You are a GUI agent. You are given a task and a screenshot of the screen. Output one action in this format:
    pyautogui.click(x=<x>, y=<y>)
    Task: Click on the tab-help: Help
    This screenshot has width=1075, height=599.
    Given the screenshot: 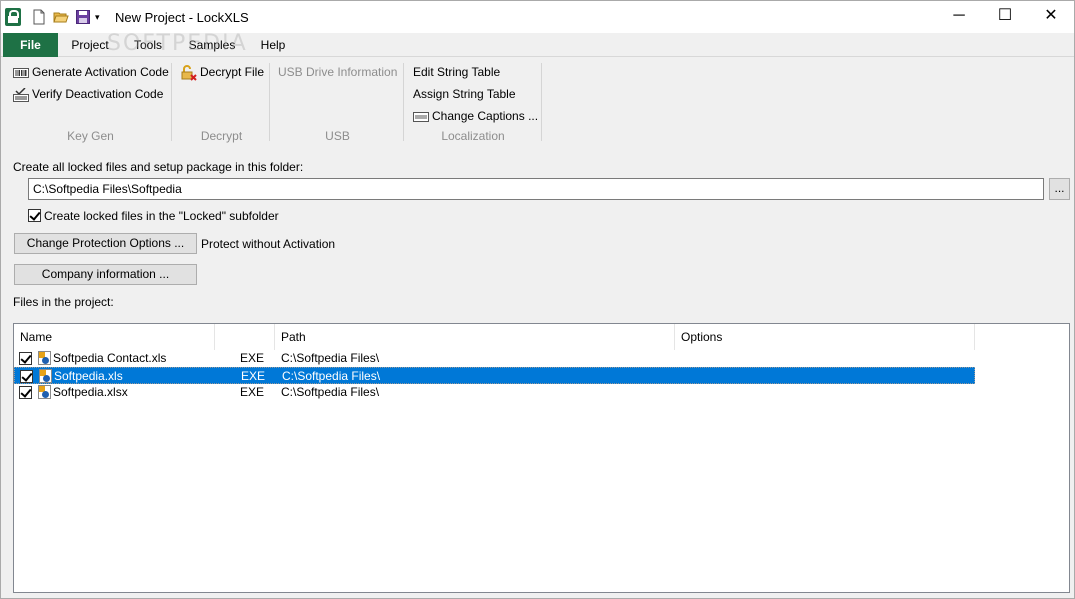 What is the action you would take?
    pyautogui.click(x=273, y=45)
    